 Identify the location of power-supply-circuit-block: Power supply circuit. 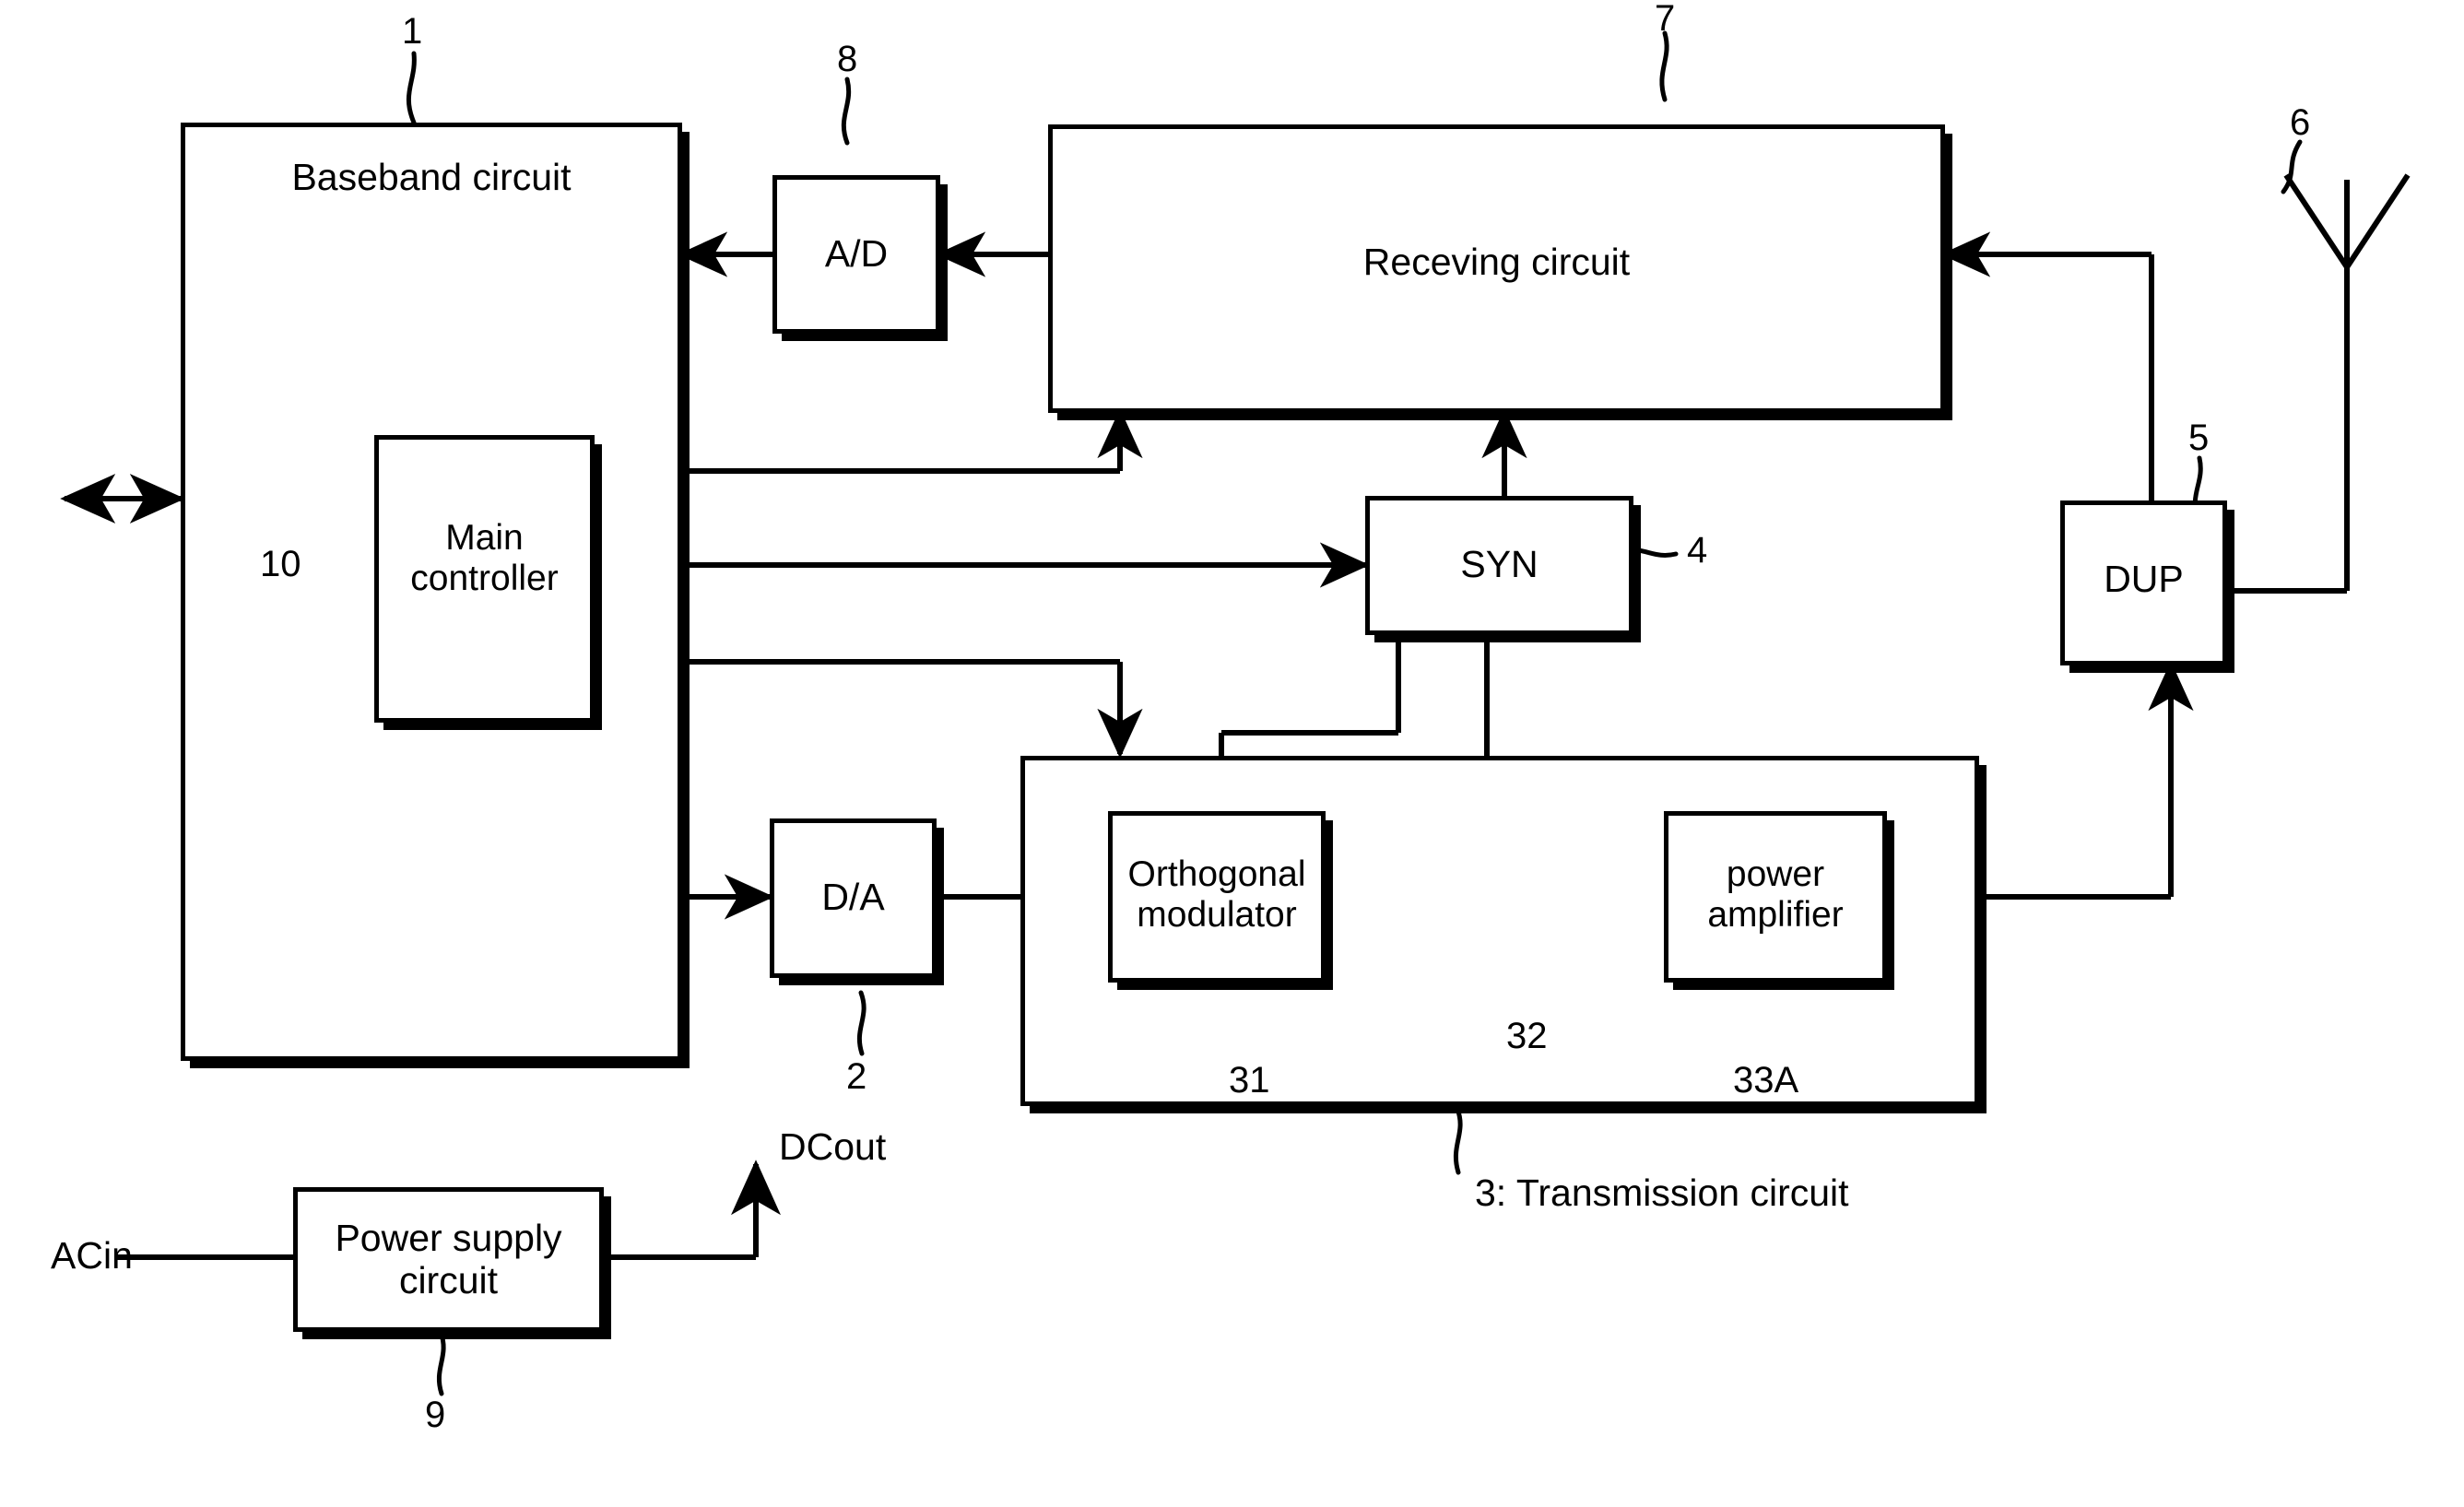
(448, 1259).